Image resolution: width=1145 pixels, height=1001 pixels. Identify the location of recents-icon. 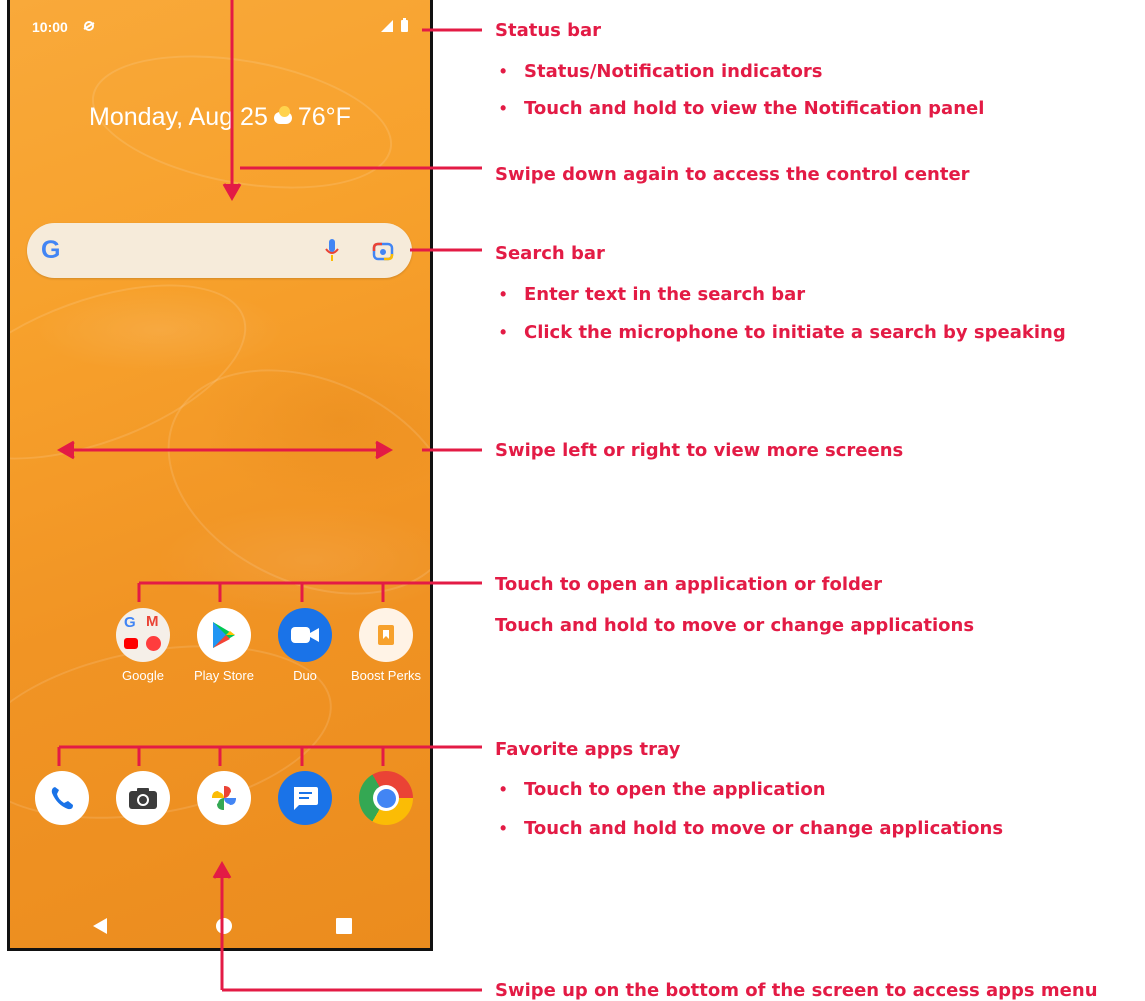
(344, 926).